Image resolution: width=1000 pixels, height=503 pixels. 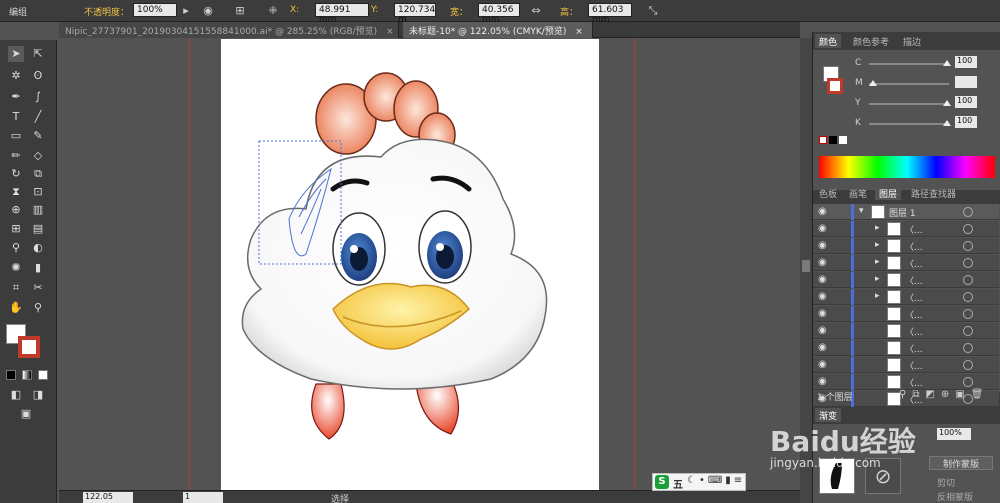 I want to click on make-mask-button: 制作蒙版, so click(x=961, y=463).